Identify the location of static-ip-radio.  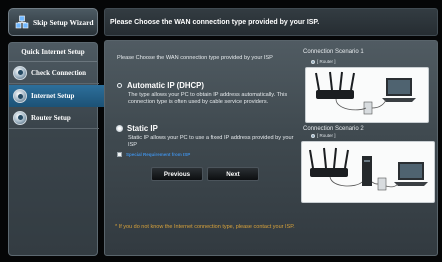
(119, 128).